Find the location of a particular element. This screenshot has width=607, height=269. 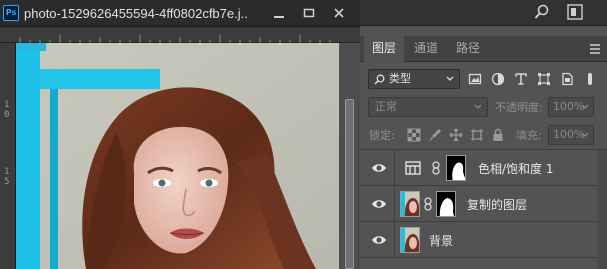

panel-menu-icon is located at coordinates (595, 49).